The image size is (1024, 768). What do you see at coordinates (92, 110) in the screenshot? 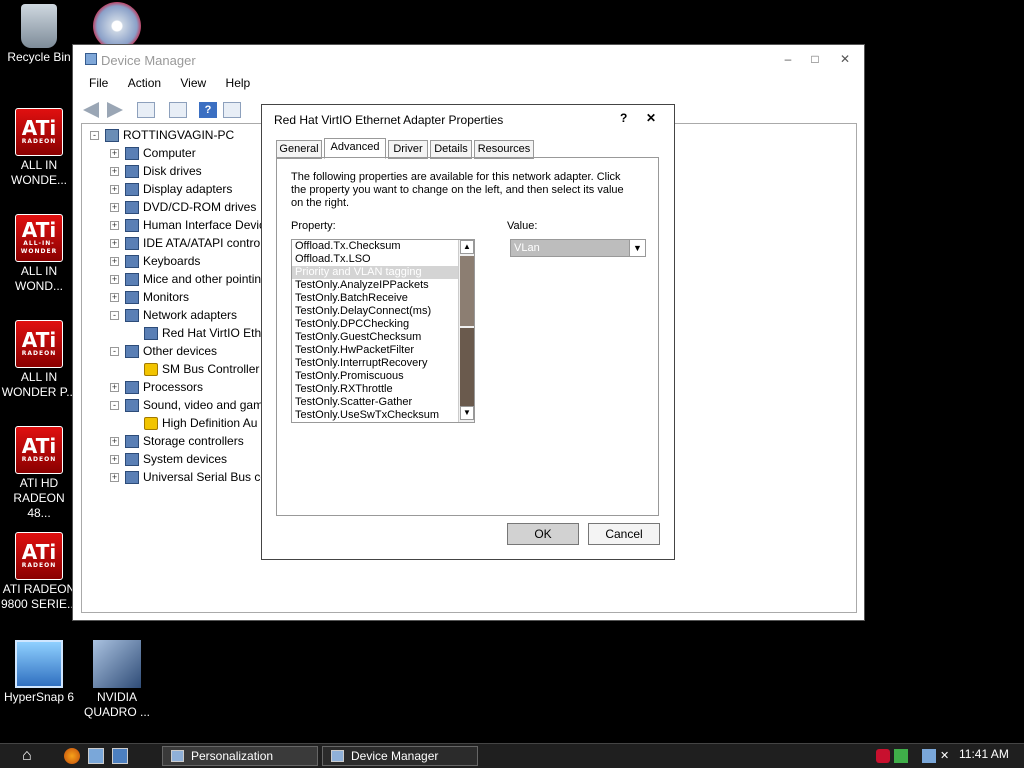
I see `back-button` at bounding box center [92, 110].